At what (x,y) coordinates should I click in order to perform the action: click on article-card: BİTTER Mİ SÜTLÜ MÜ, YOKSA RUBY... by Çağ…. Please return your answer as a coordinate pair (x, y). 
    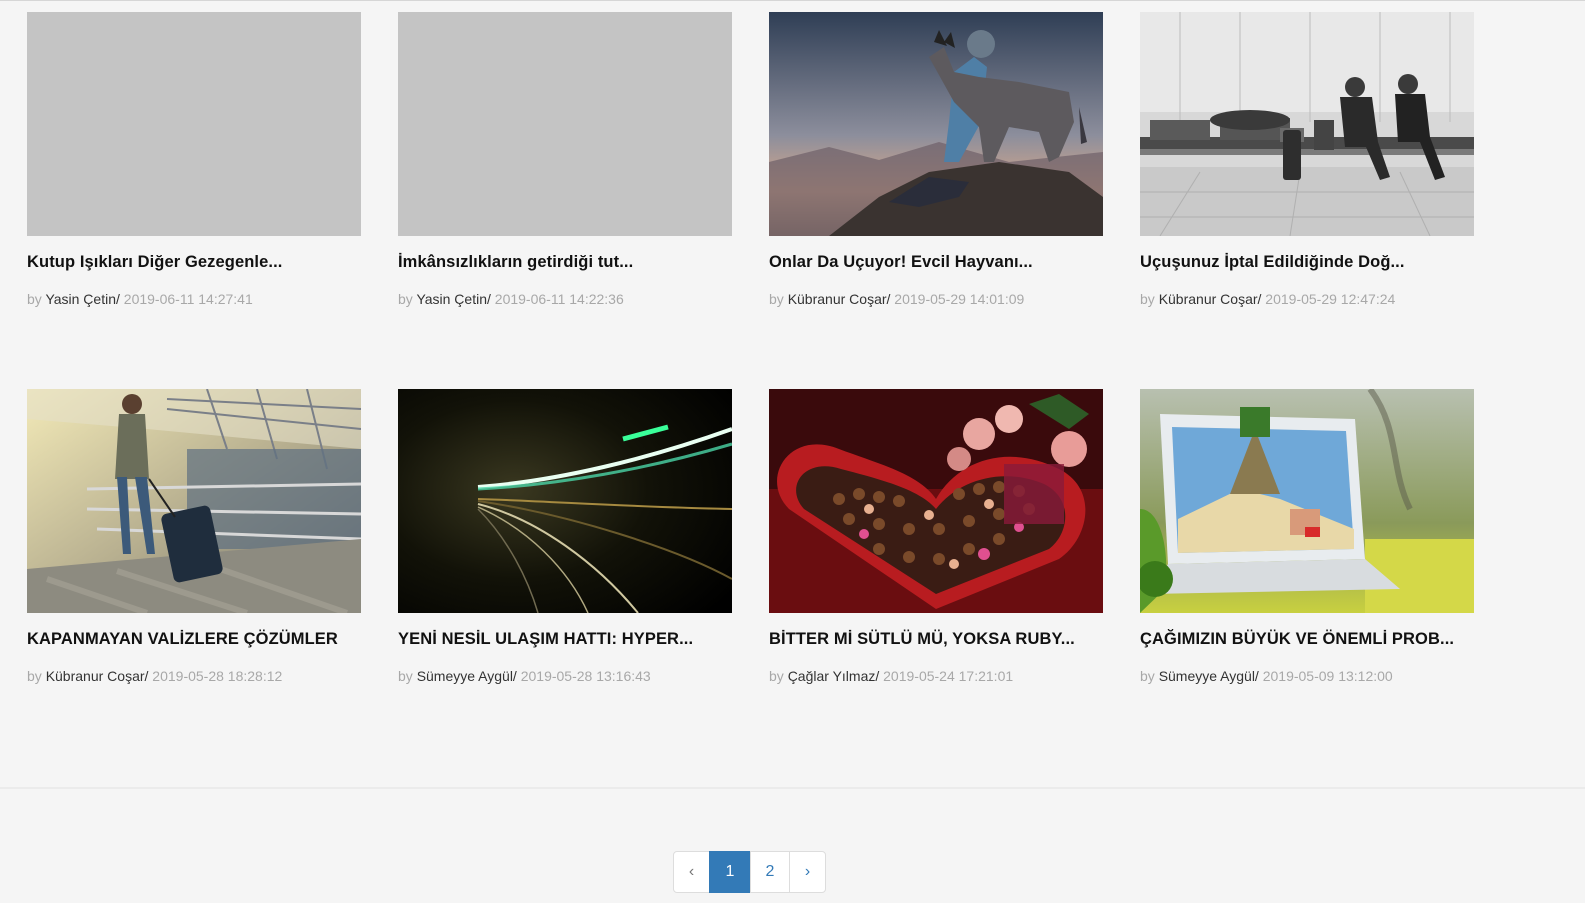
    Looking at the image, I should click on (936, 577).